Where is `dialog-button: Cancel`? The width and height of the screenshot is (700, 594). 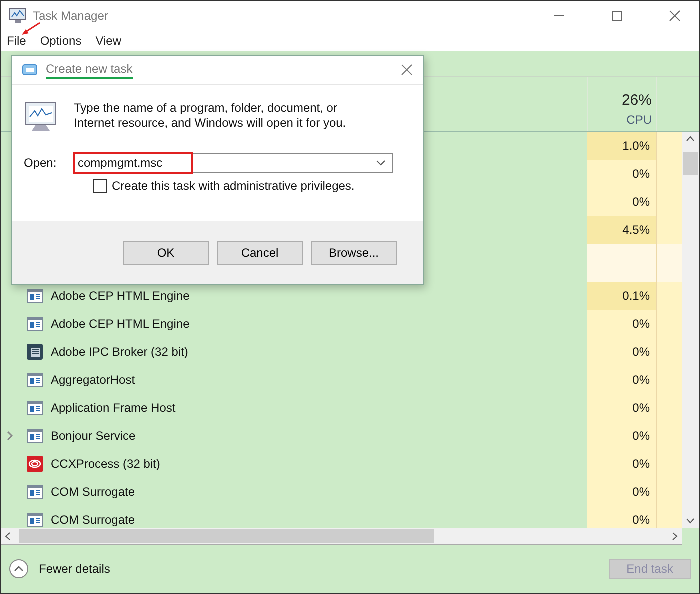
dialog-button: Cancel is located at coordinates (260, 252).